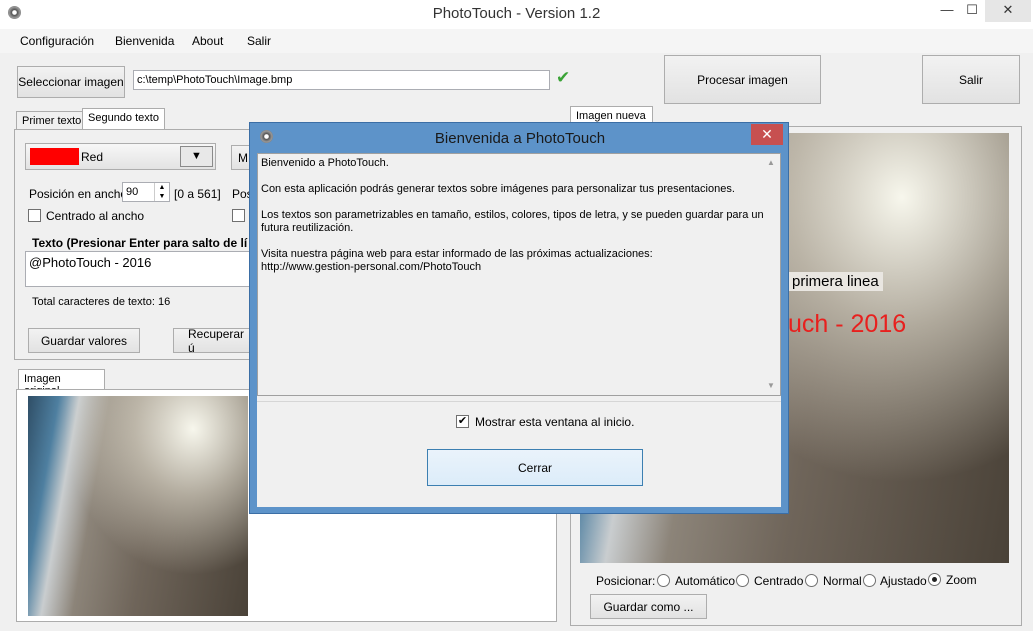  I want to click on overlay-second-line: uch - 2016, so click(847, 324).